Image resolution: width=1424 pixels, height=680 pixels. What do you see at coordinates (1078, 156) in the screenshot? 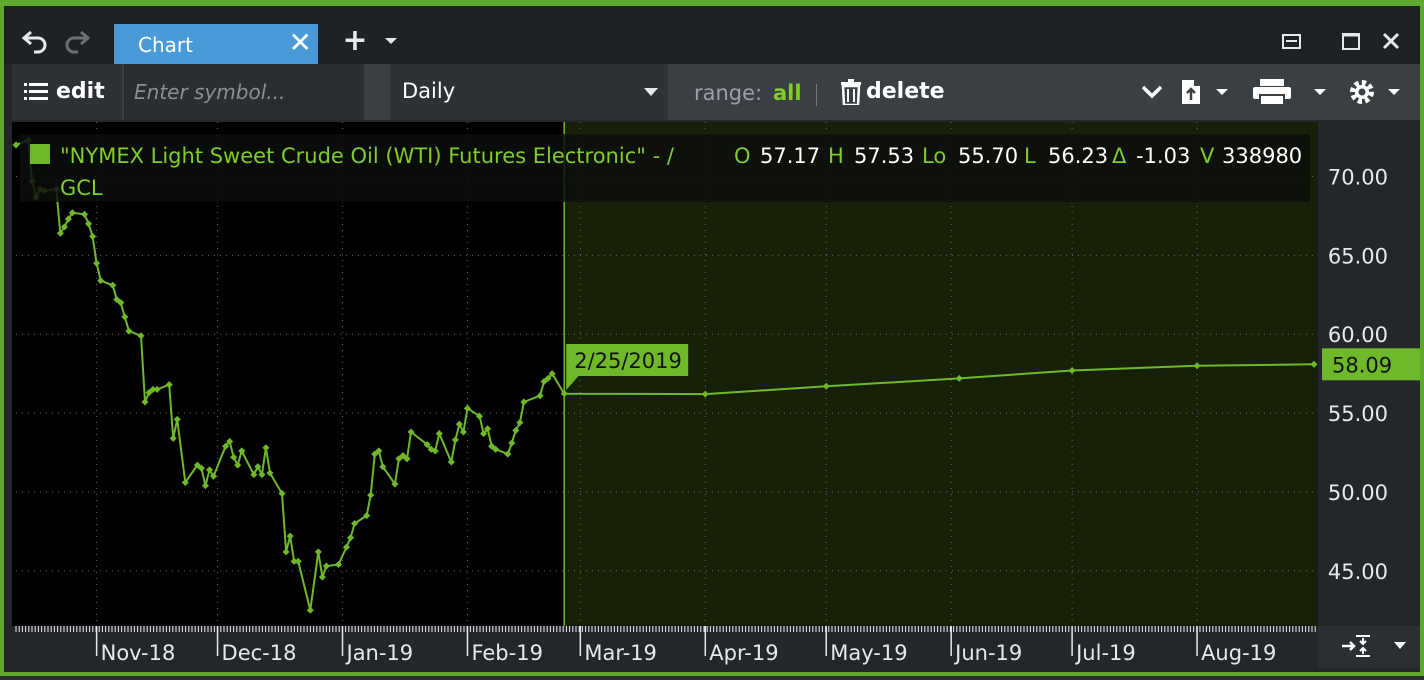
I see `legend-last-value: 56.23` at bounding box center [1078, 156].